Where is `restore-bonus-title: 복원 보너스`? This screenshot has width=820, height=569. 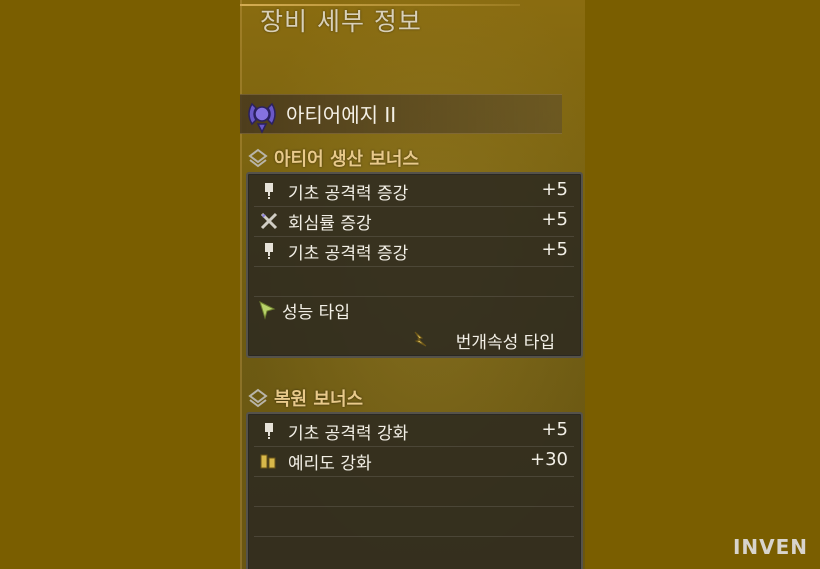 restore-bonus-title: 복원 보너스 is located at coordinates (319, 399).